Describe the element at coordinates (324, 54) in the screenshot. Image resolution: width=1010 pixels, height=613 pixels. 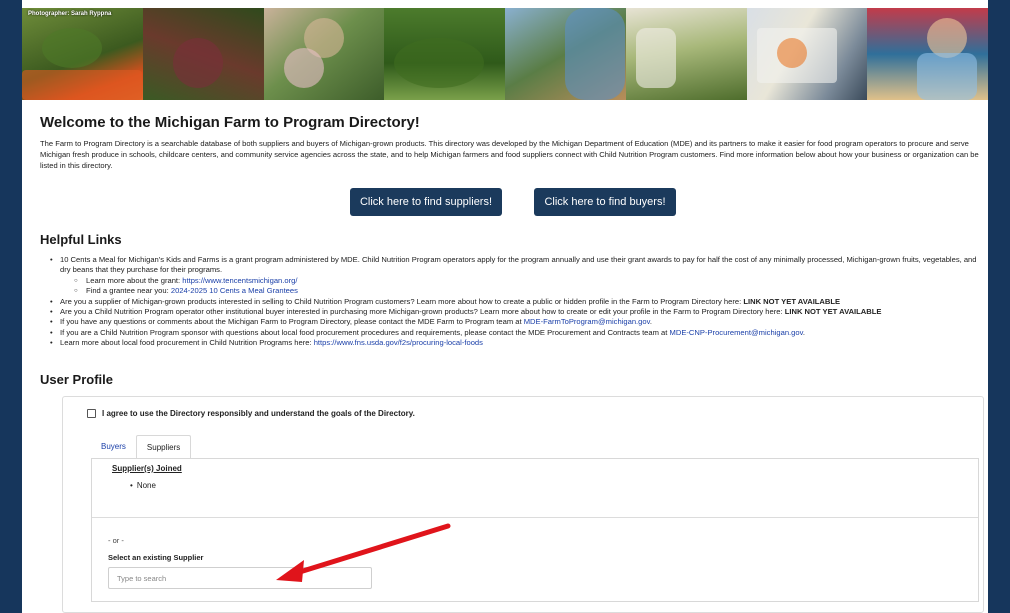
I see `banner-photo-family` at that location.